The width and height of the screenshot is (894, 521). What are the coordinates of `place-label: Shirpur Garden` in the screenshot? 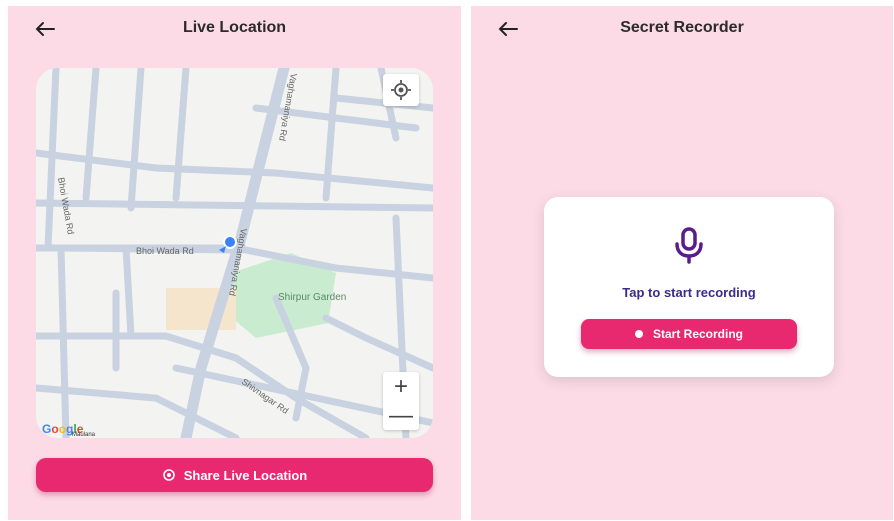 It's located at (312, 297).